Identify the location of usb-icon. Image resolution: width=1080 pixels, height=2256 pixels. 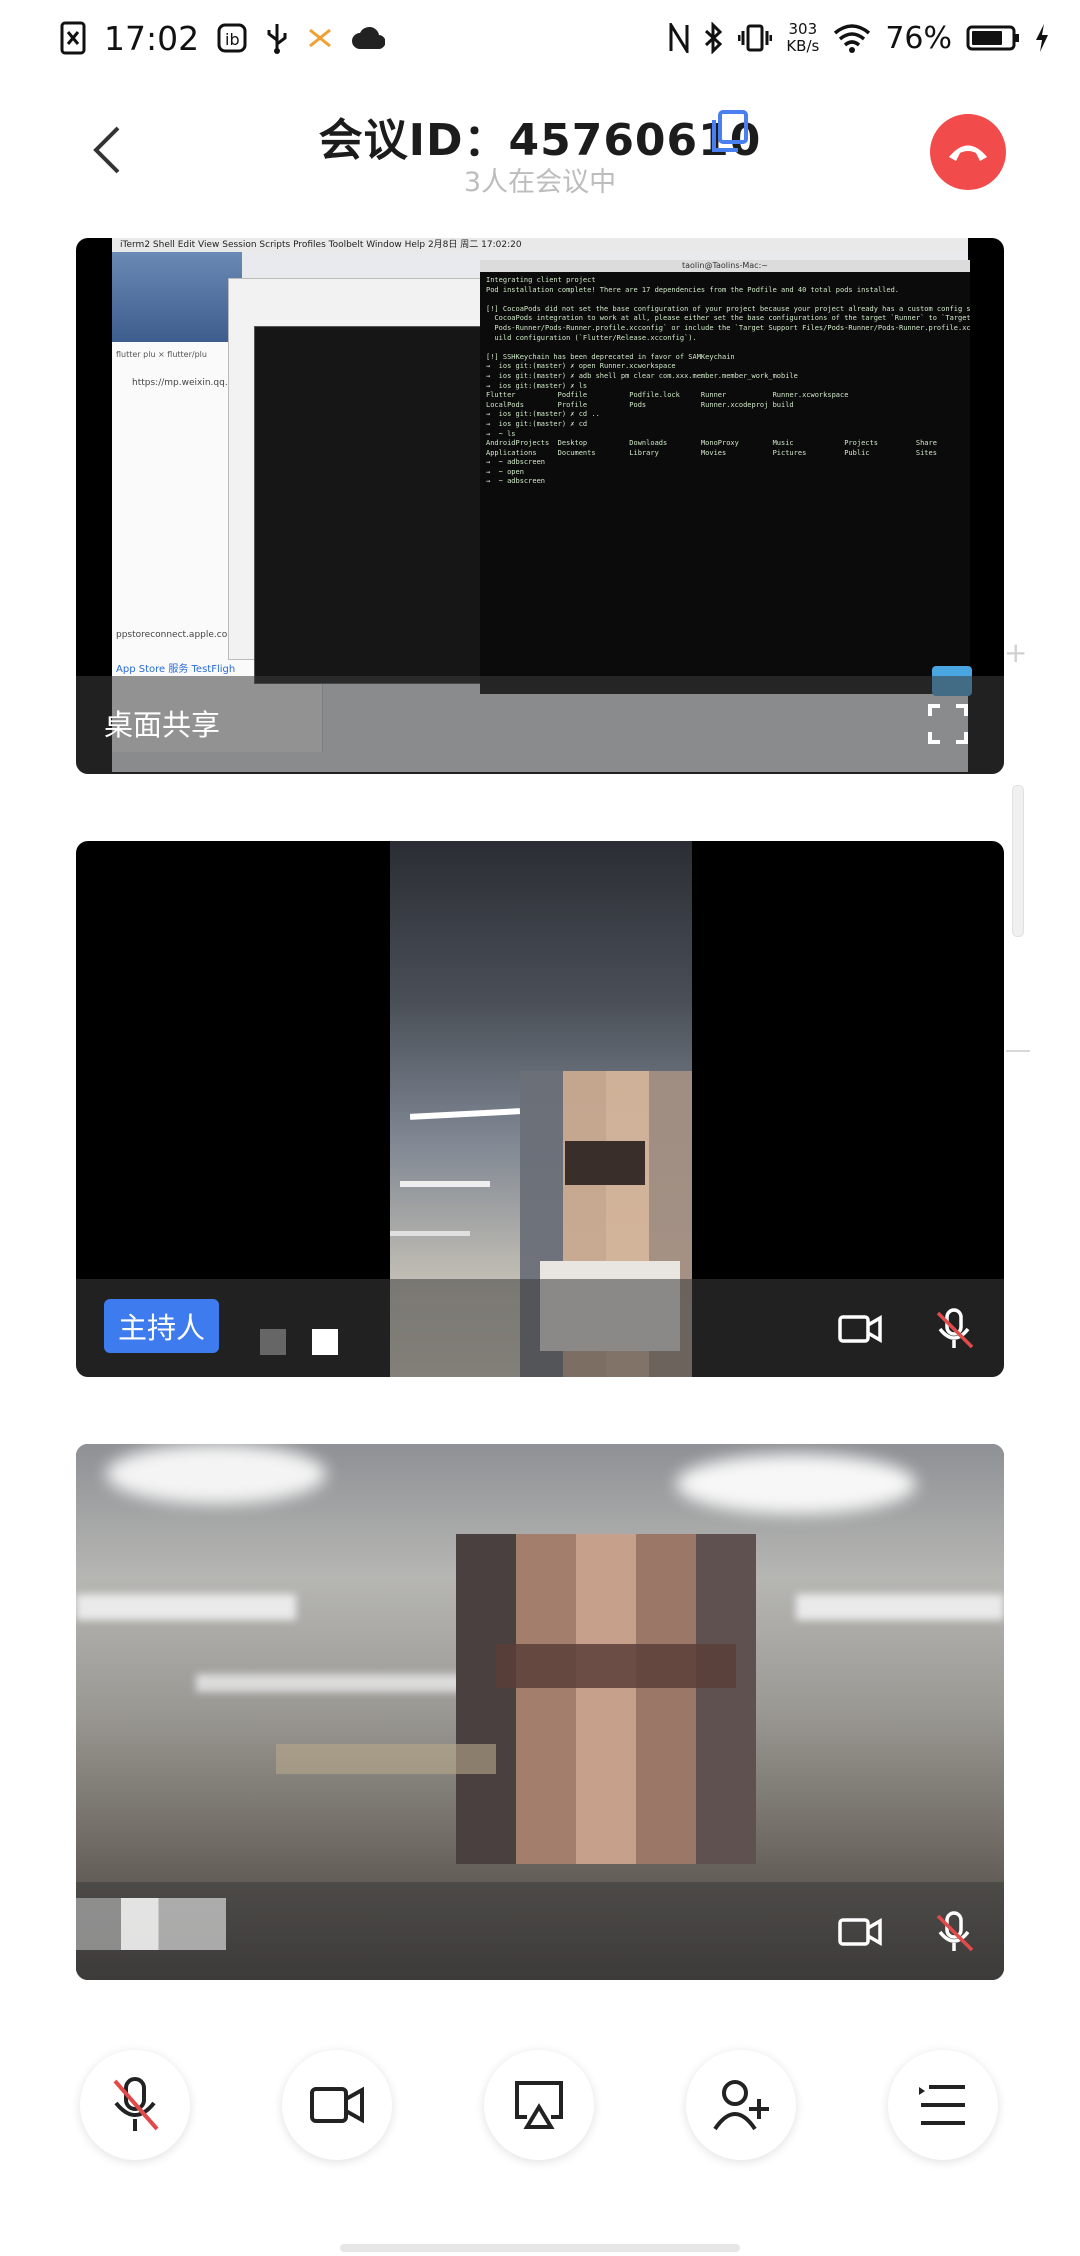
(277, 38).